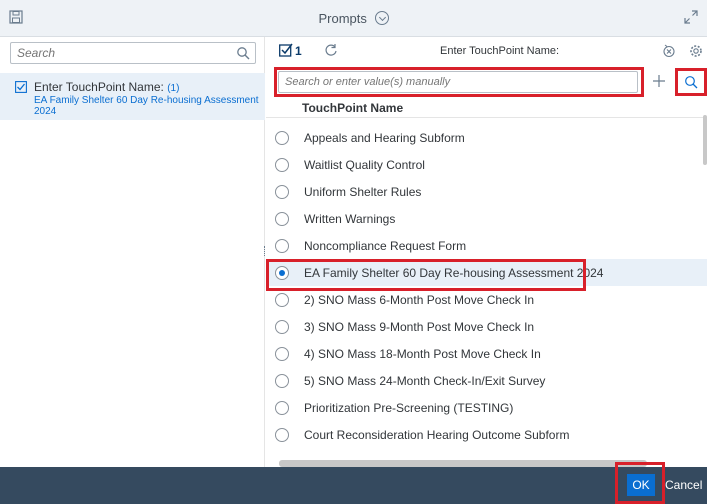 This screenshot has width=707, height=504. I want to click on highlight-box-selected-row, so click(426, 275).